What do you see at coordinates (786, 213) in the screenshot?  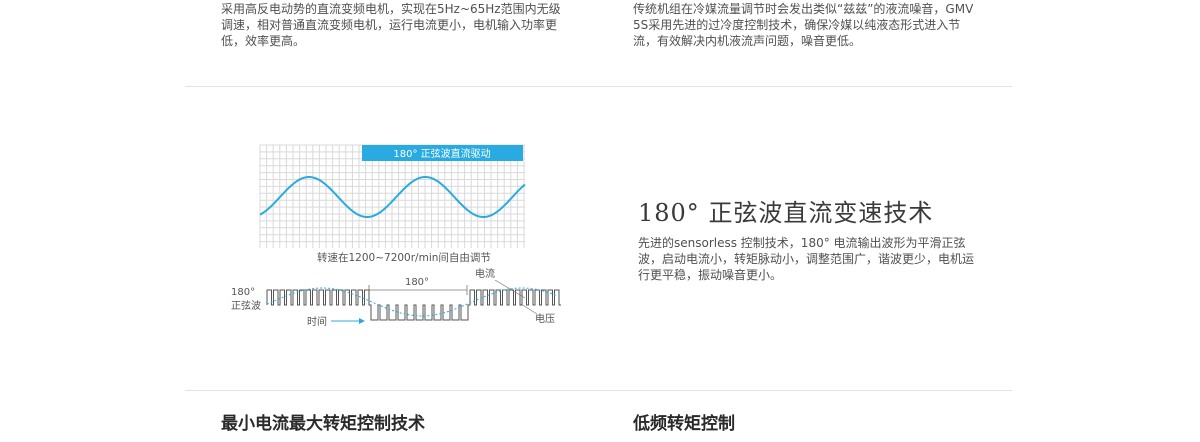 I see `feature-title: 180° 正弦波直流变速技术` at bounding box center [786, 213].